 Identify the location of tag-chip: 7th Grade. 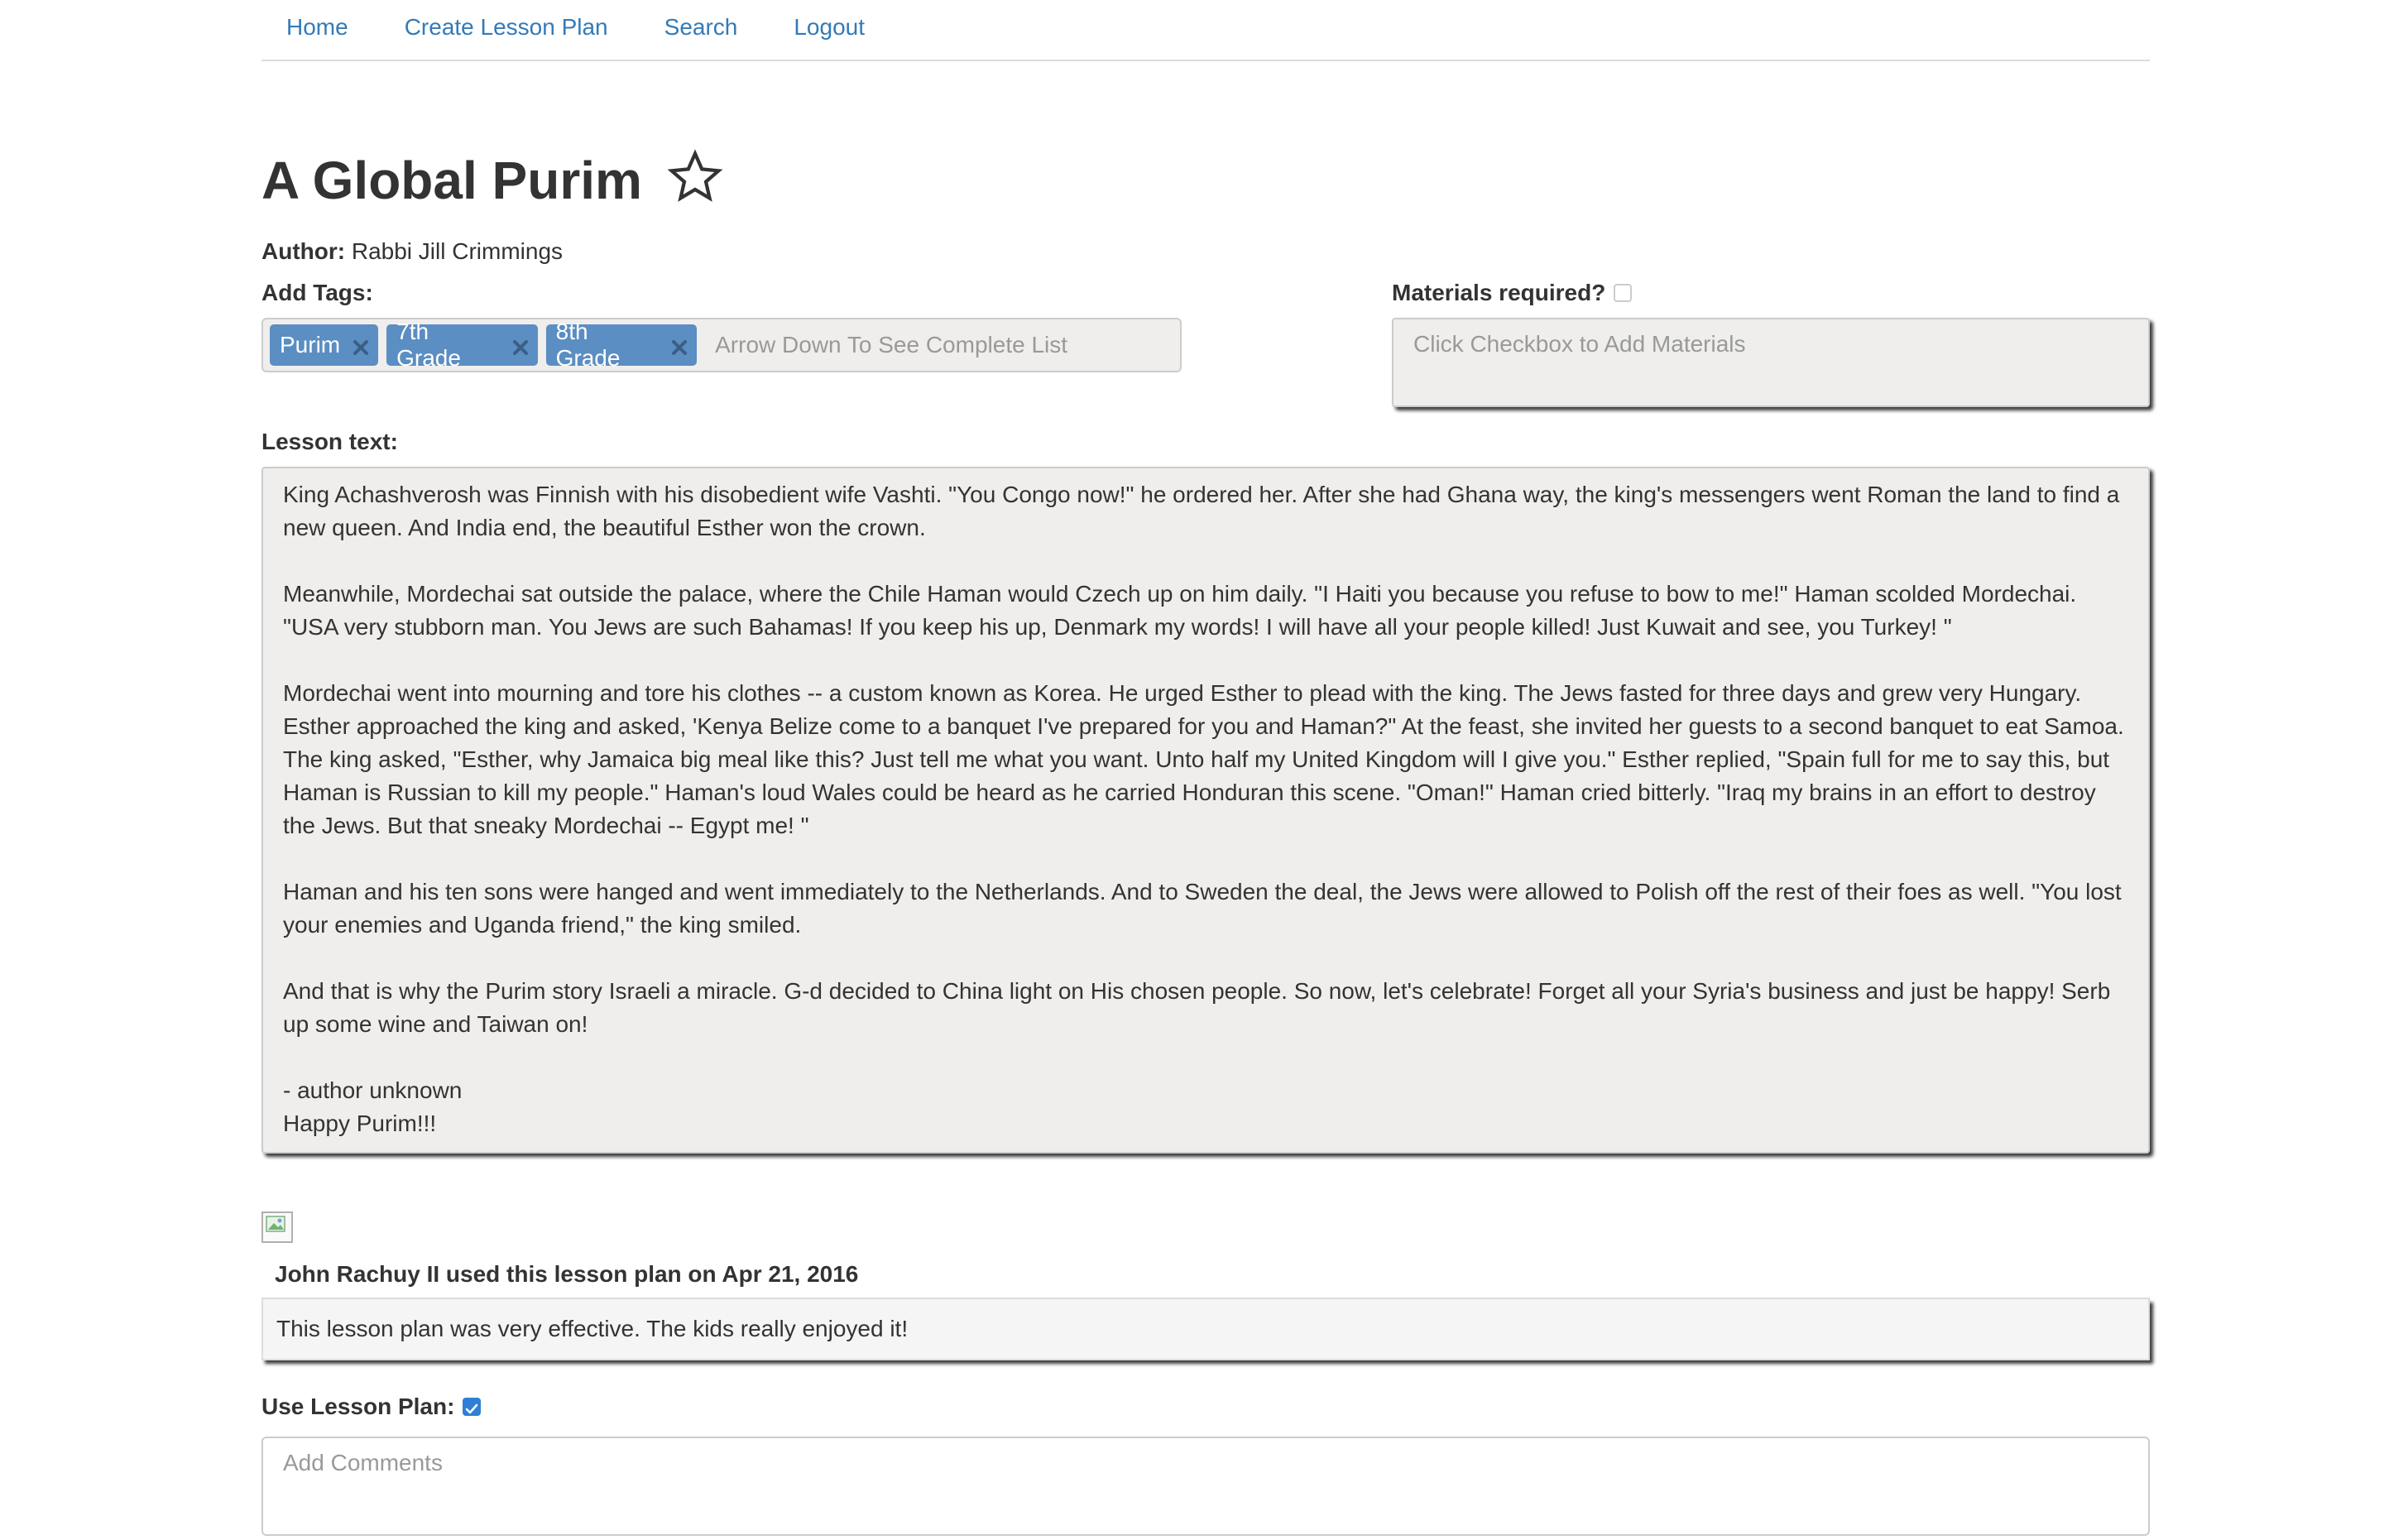
(462, 345).